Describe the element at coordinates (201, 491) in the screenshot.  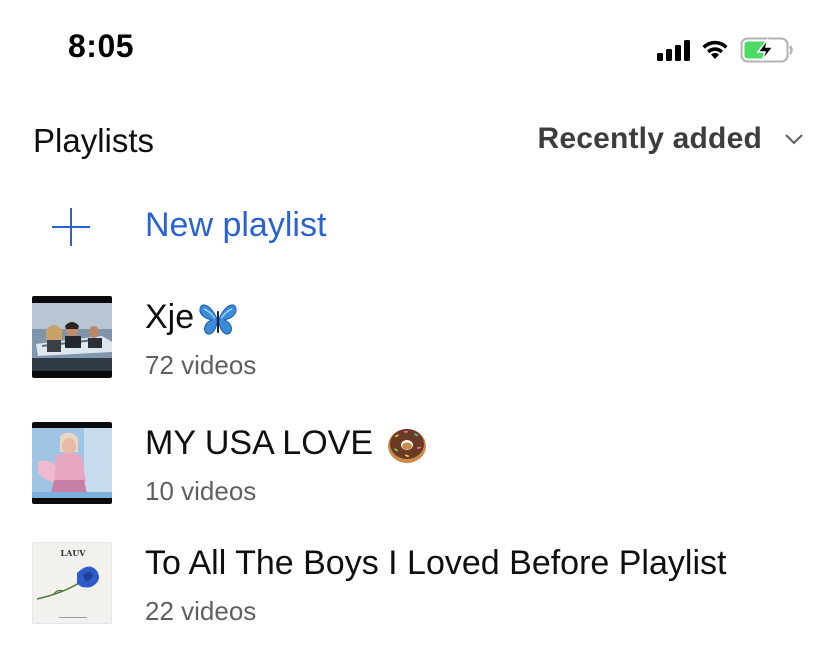
I see `playlist-video-count: 10 videos` at that location.